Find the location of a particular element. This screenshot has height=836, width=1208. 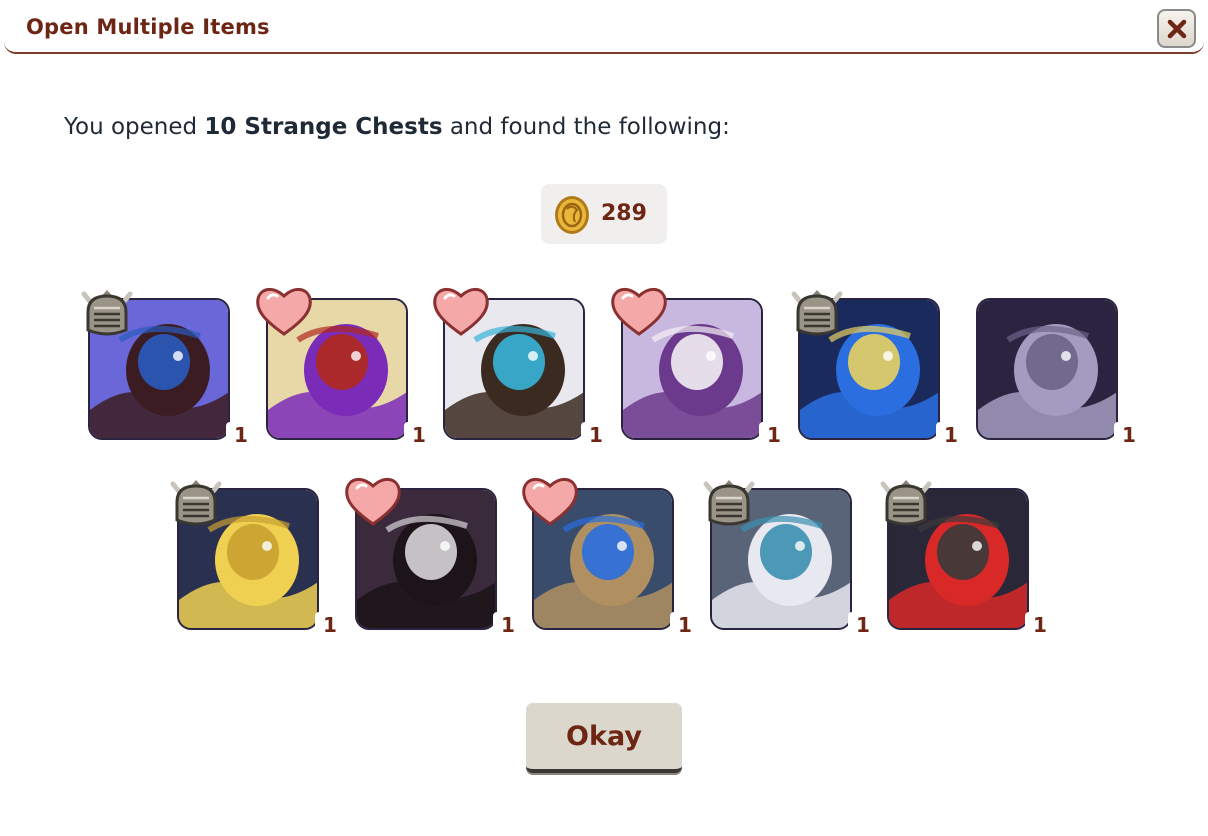

close-x-icon is located at coordinates (1176, 28).